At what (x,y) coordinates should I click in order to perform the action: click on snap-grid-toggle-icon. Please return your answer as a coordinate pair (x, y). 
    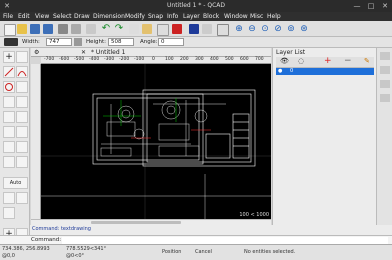
    Looking at the image, I should click on (22, 198).